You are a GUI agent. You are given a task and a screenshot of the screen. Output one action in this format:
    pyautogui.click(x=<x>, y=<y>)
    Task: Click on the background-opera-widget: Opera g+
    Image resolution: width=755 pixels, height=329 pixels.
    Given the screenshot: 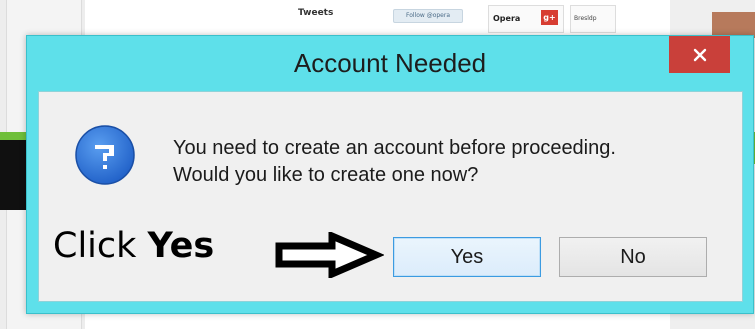 What is the action you would take?
    pyautogui.click(x=526, y=19)
    